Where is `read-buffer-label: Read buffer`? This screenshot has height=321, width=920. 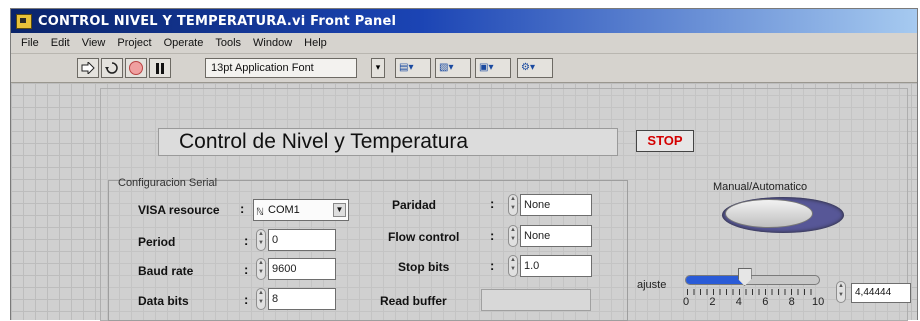 read-buffer-label: Read buffer is located at coordinates (413, 301).